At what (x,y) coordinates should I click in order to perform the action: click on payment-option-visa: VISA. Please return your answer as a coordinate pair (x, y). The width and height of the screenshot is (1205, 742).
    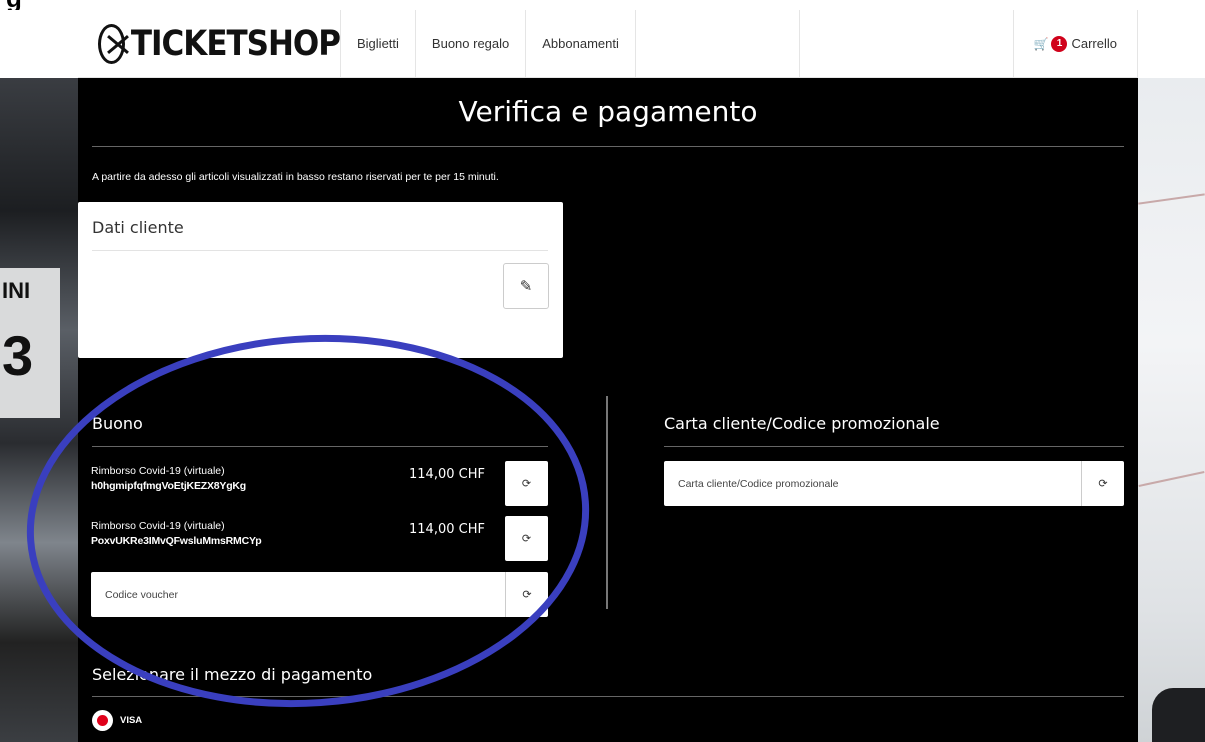
    Looking at the image, I should click on (117, 720).